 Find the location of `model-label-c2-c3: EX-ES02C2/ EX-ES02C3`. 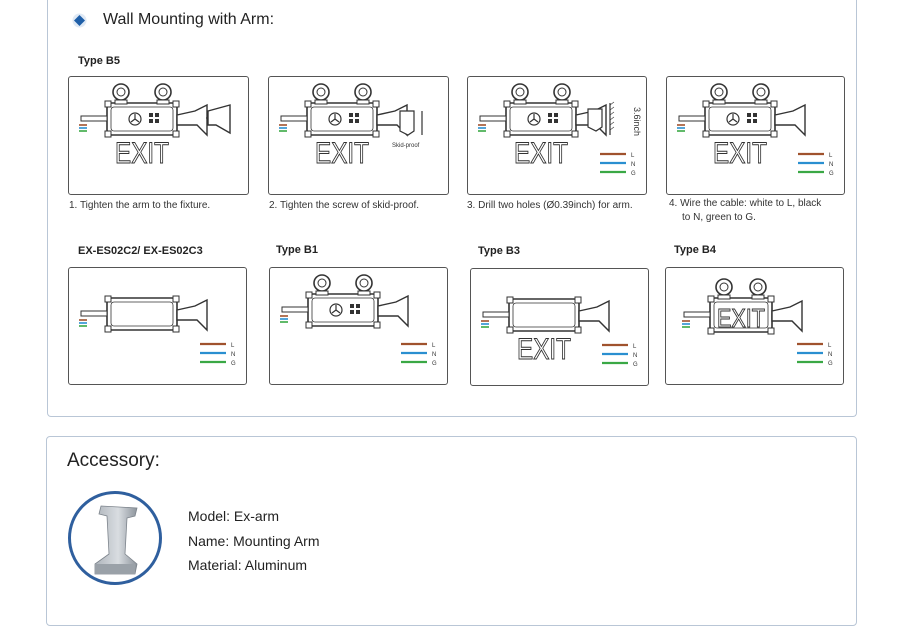

model-label-c2-c3: EX-ES02C2/ EX-ES02C3 is located at coordinates (140, 251).